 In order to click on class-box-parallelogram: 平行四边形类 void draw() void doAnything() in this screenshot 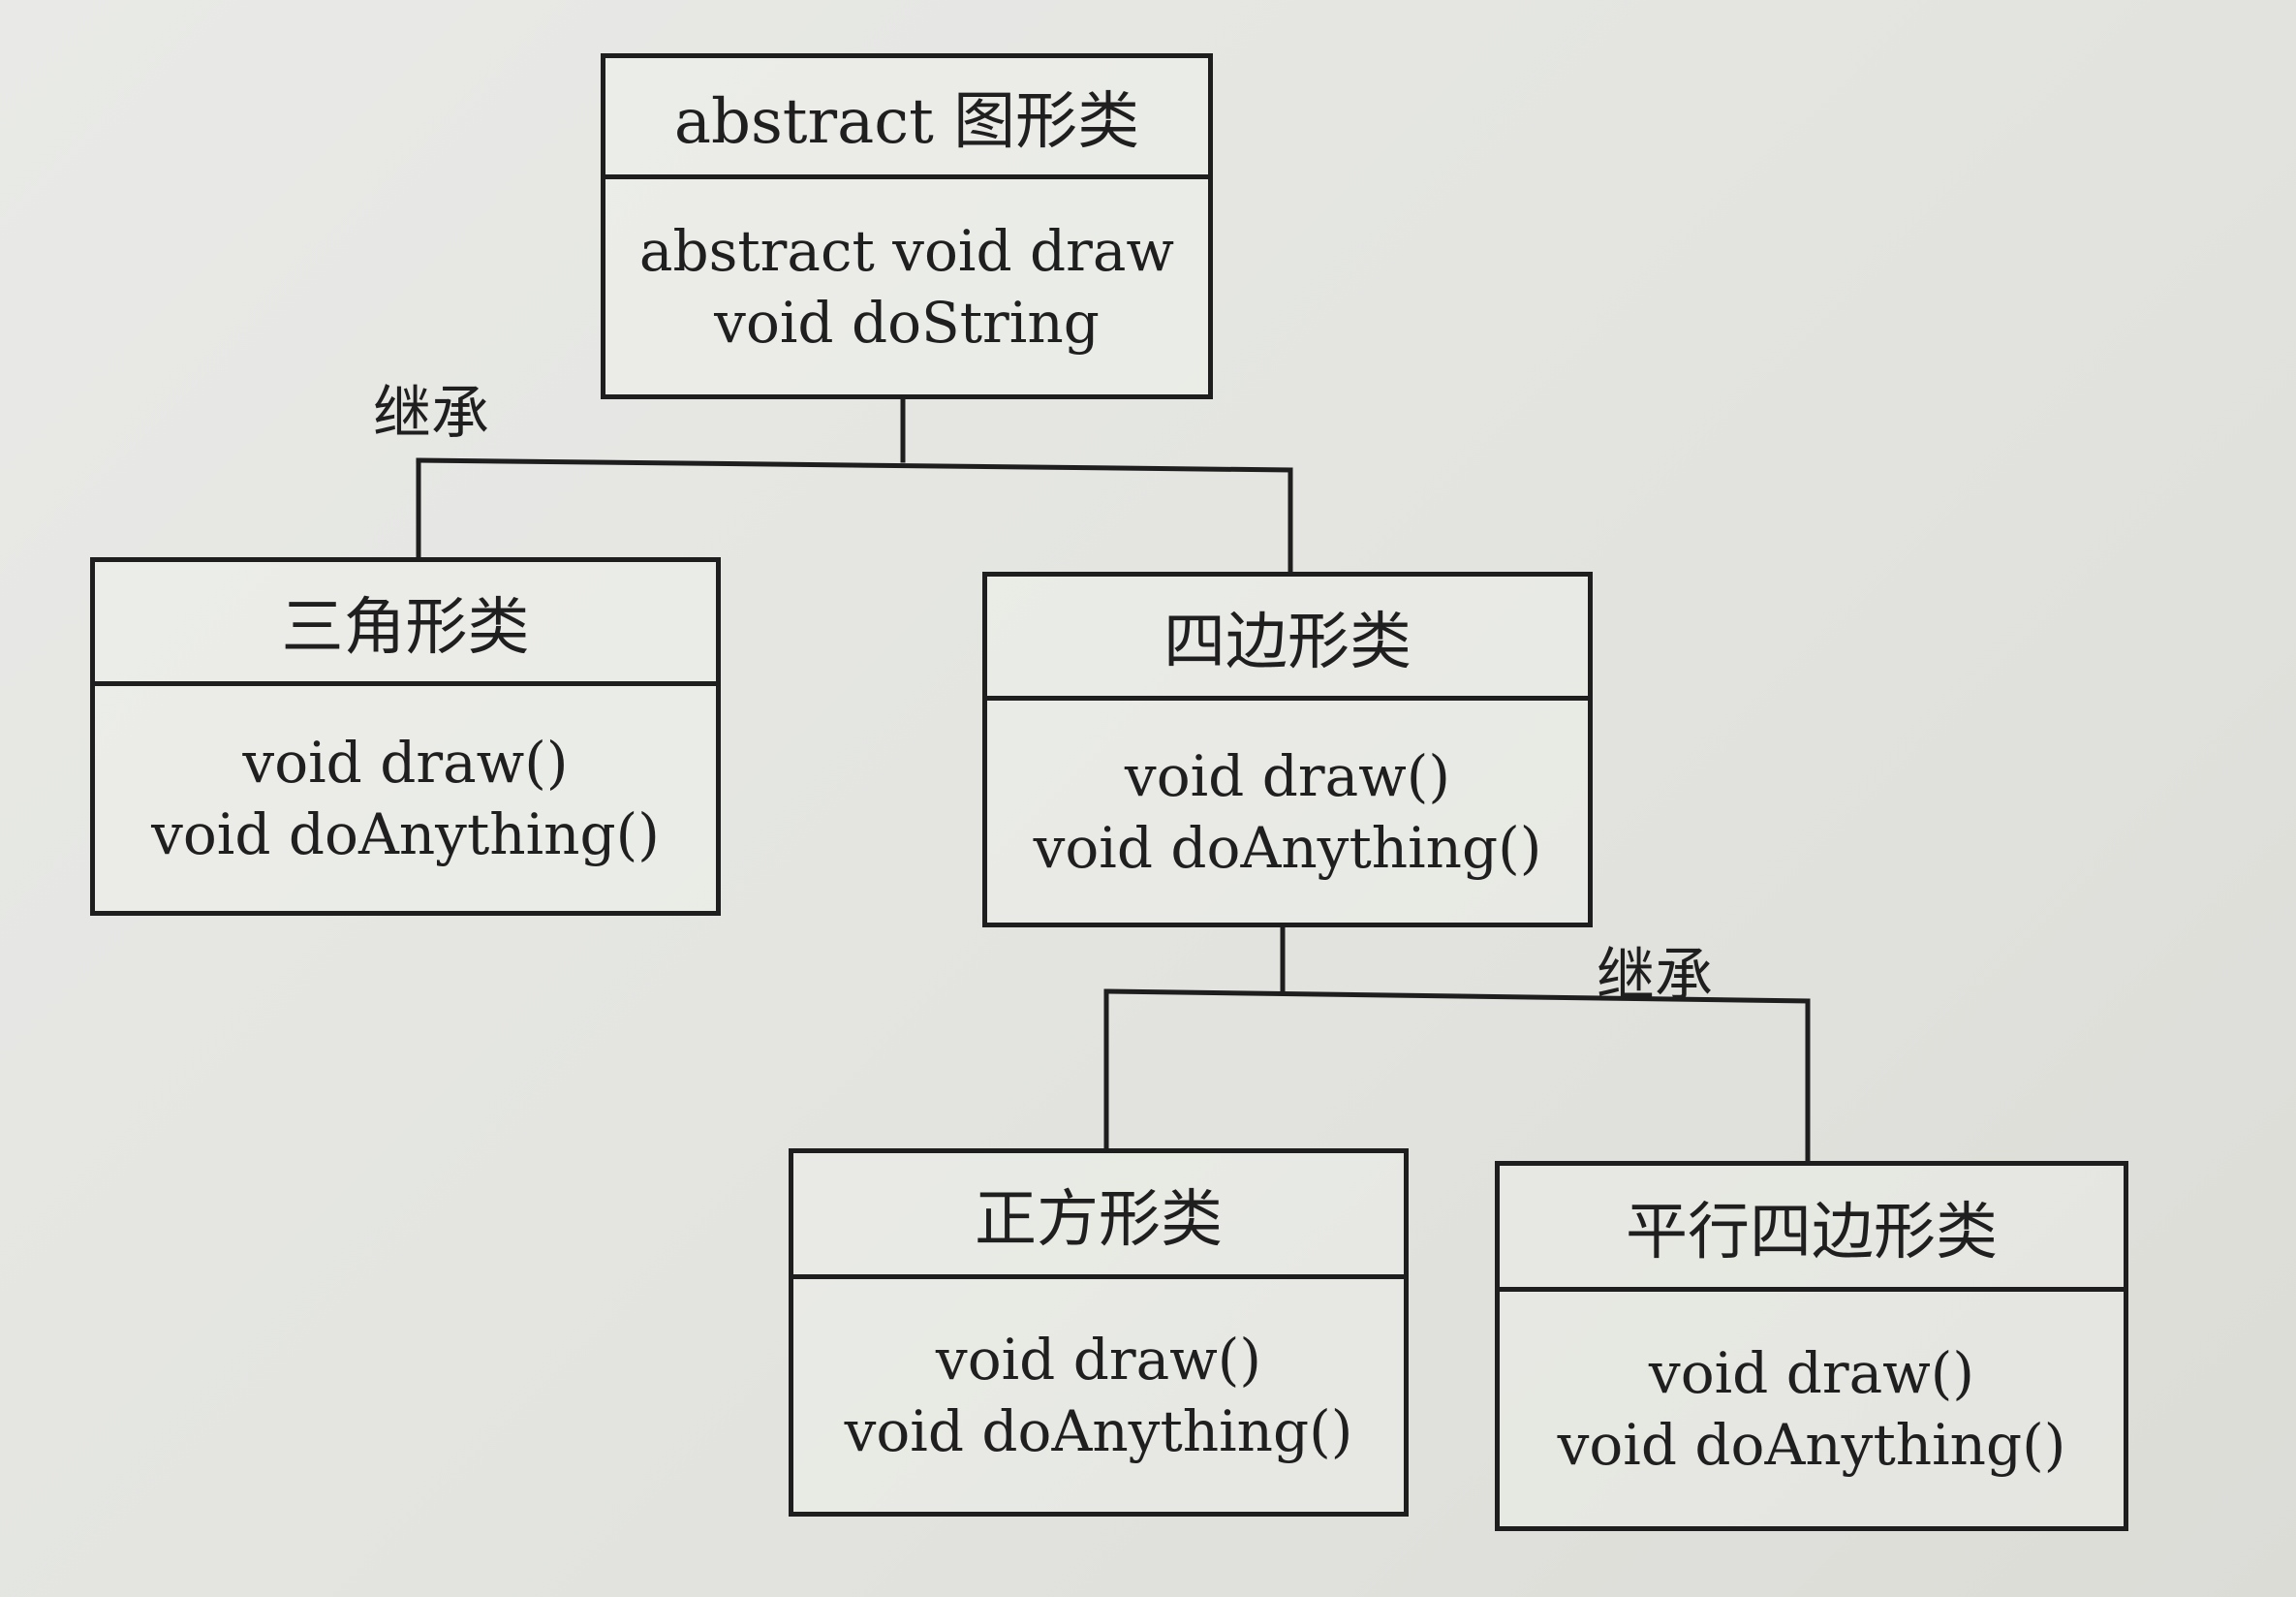, I will do `click(1811, 1346)`.